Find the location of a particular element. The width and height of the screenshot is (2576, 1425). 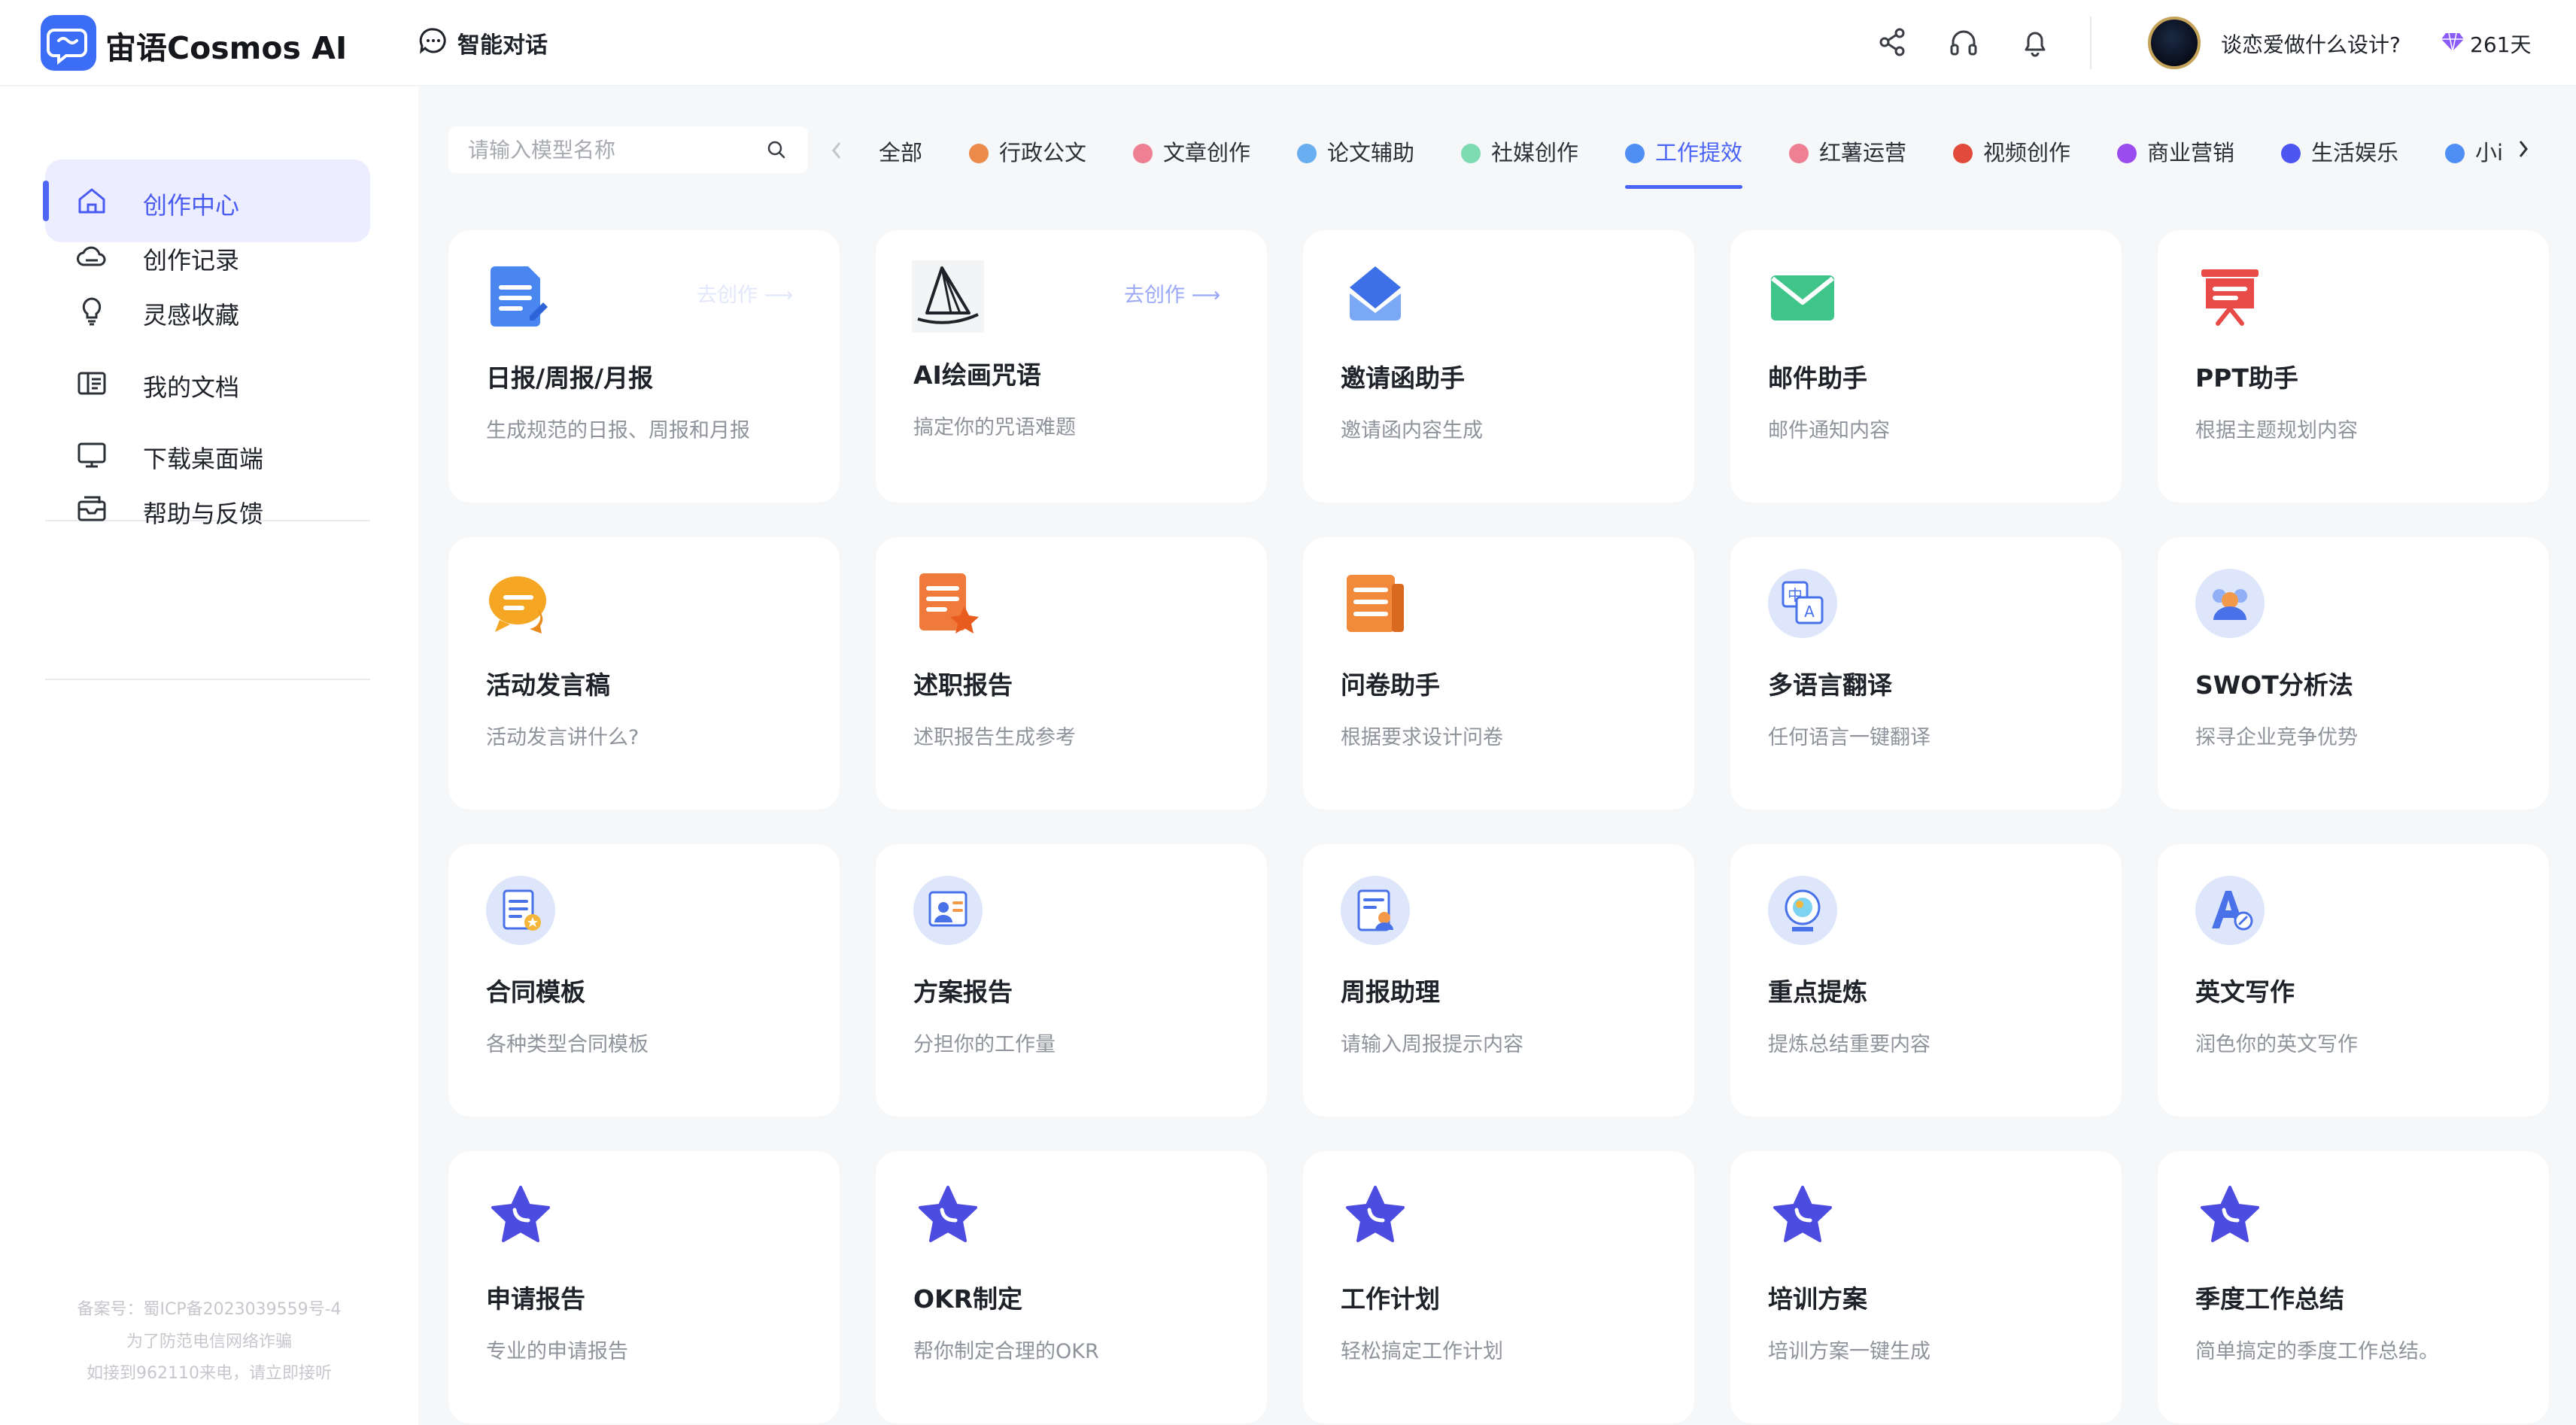

tab-label: 行政公文 is located at coordinates (1043, 153).